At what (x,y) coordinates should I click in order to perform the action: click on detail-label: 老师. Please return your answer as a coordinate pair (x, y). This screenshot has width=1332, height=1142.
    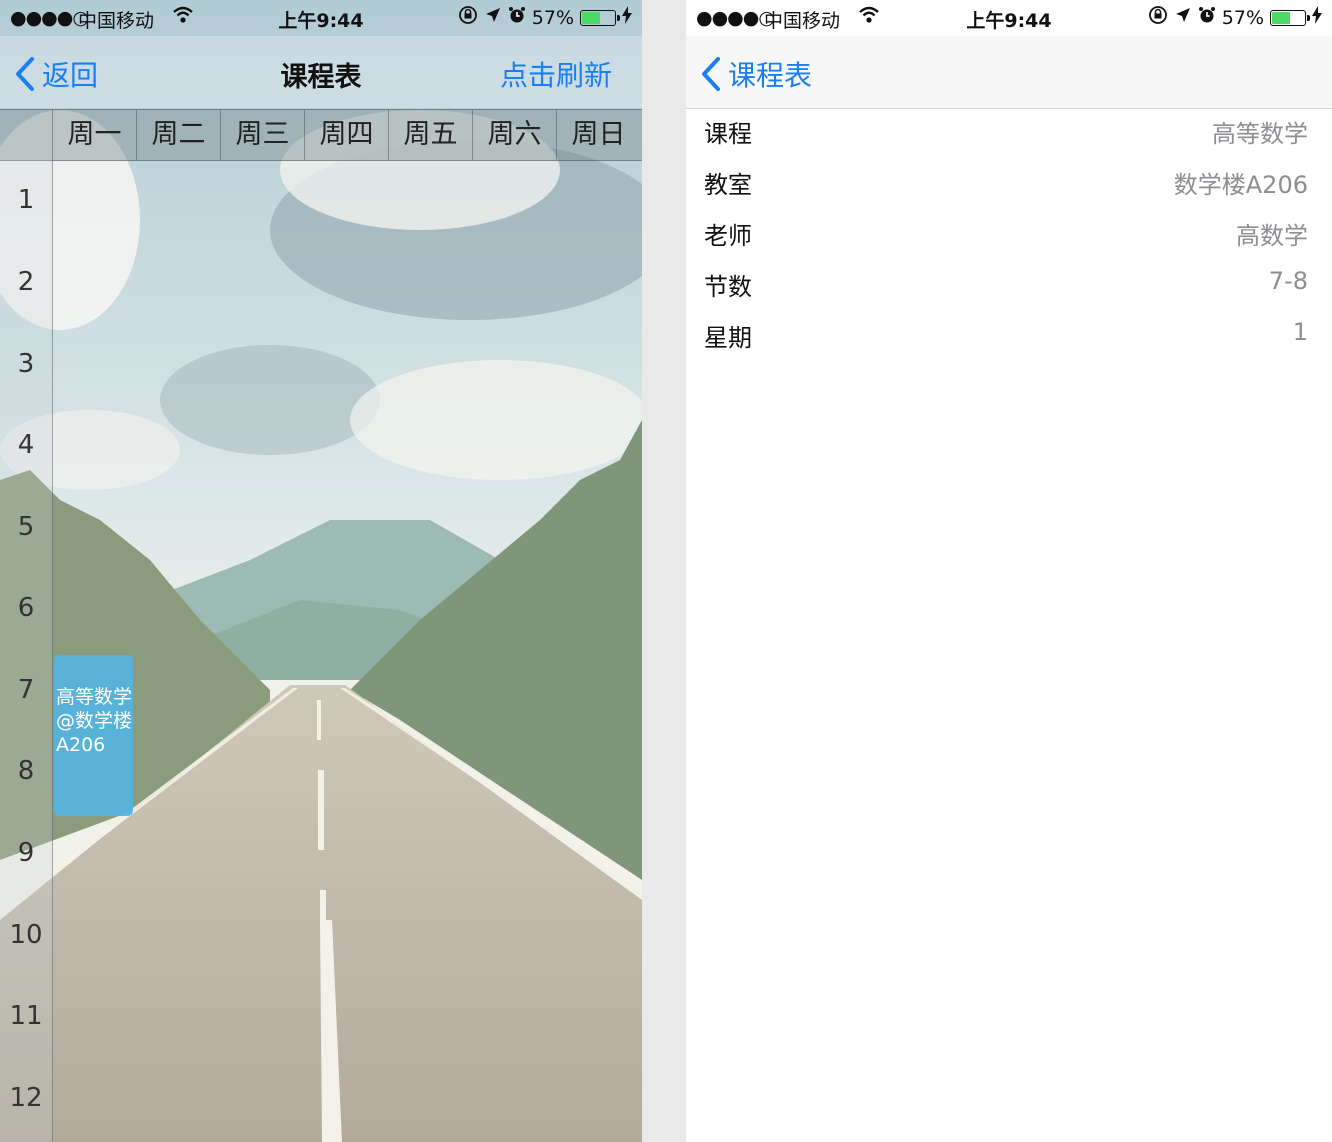
    Looking at the image, I should click on (728, 236).